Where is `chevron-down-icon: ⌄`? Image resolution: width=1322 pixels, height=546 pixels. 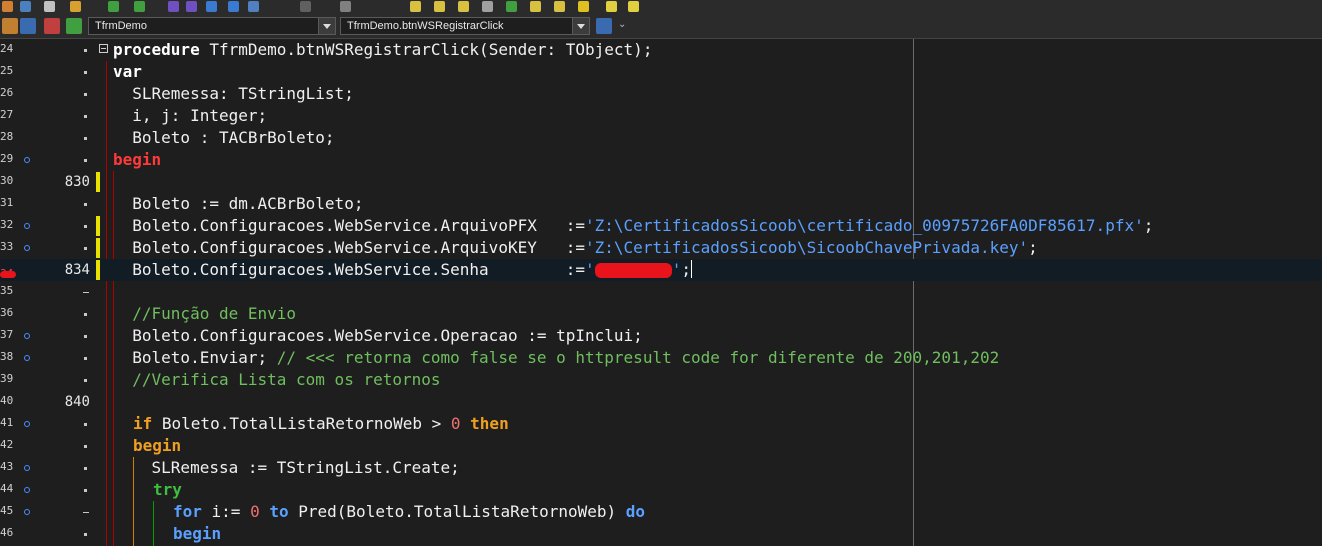 chevron-down-icon: ⌄ is located at coordinates (622, 24).